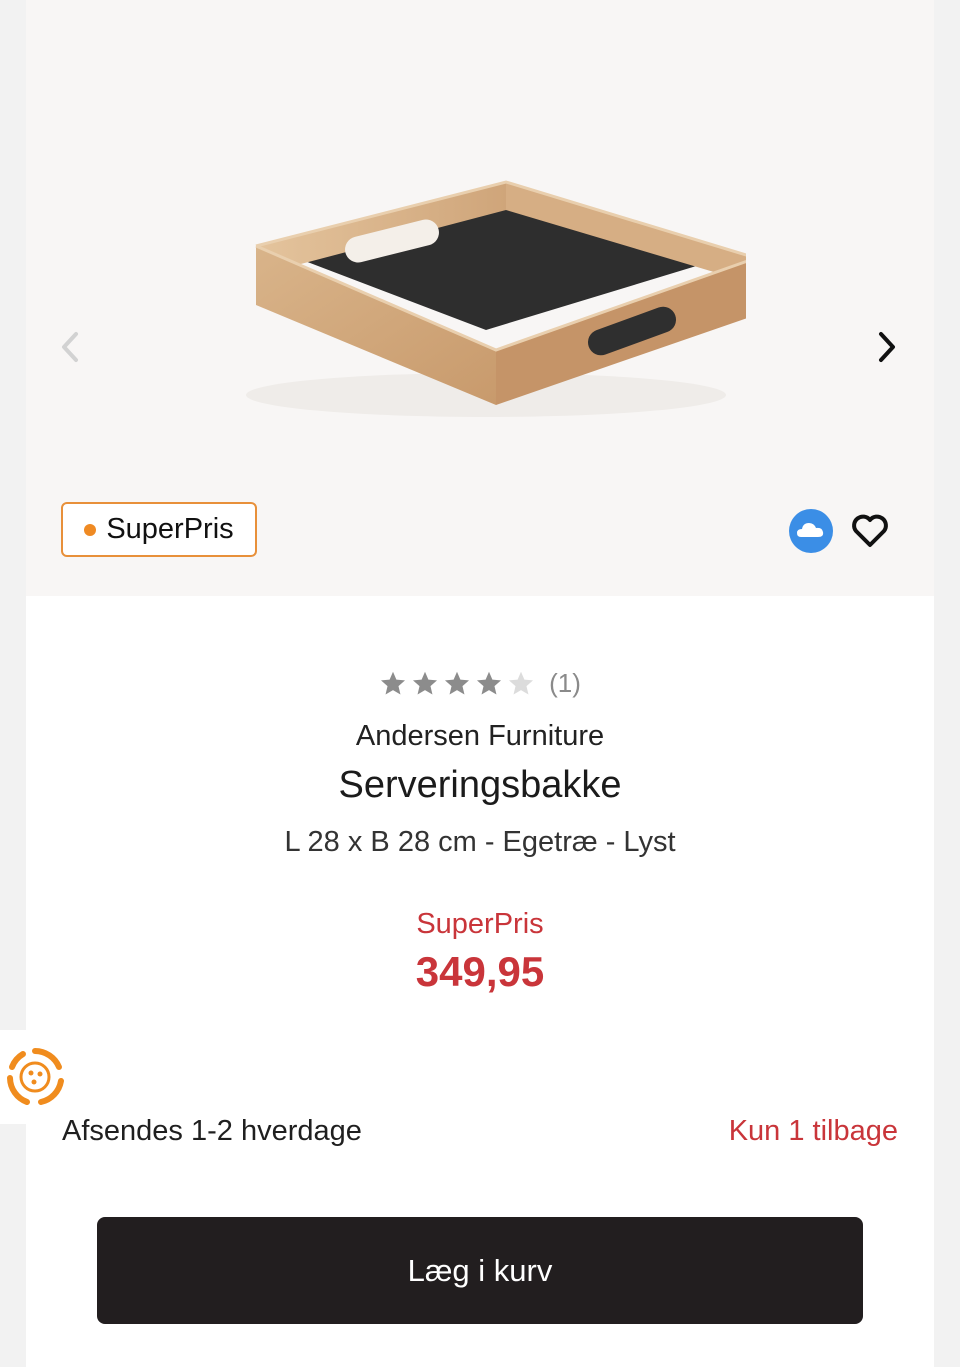 Image resolution: width=960 pixels, height=1367 pixels. I want to click on heart-icon, so click(870, 530).